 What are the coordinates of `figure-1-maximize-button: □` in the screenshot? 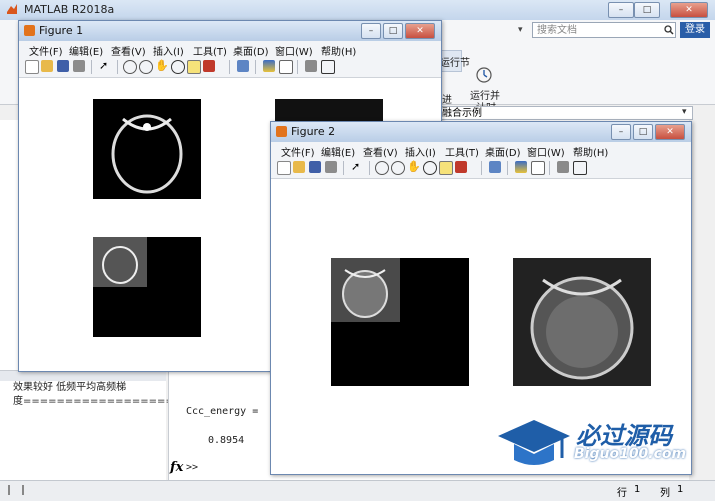 It's located at (393, 31).